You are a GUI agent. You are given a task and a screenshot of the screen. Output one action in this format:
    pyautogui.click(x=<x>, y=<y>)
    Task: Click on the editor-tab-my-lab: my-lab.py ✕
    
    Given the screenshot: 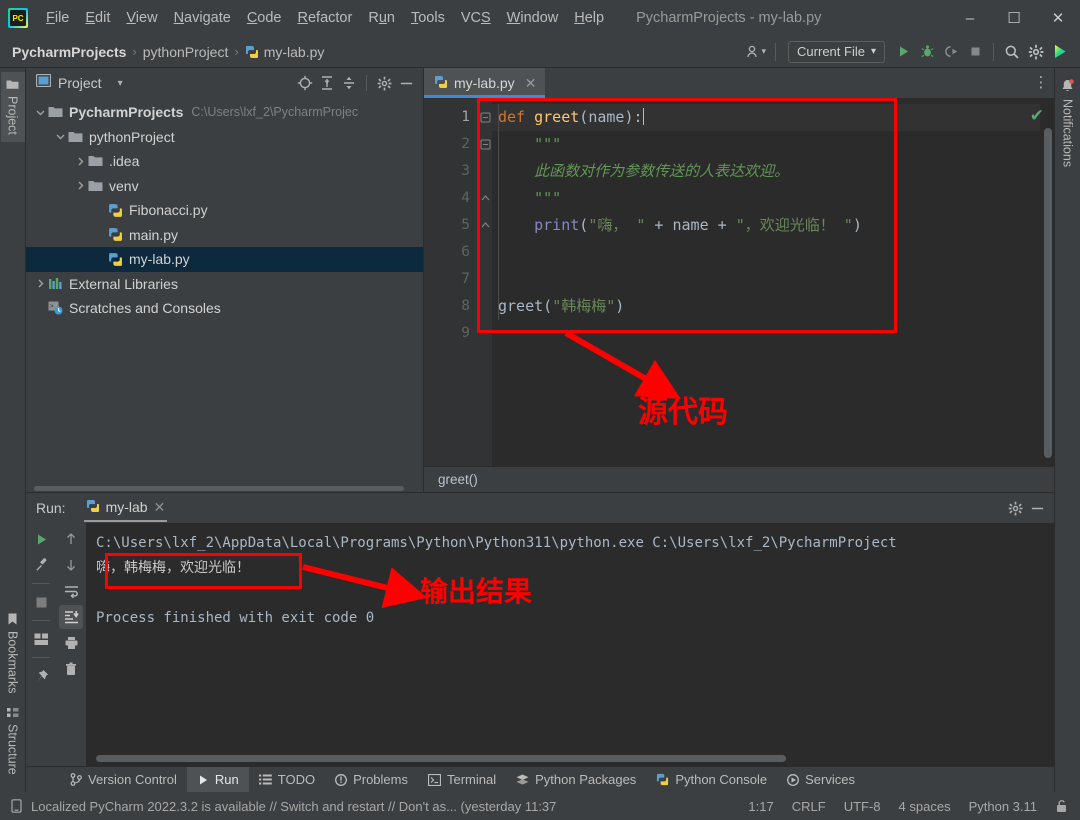 What is the action you would take?
    pyautogui.click(x=485, y=83)
    